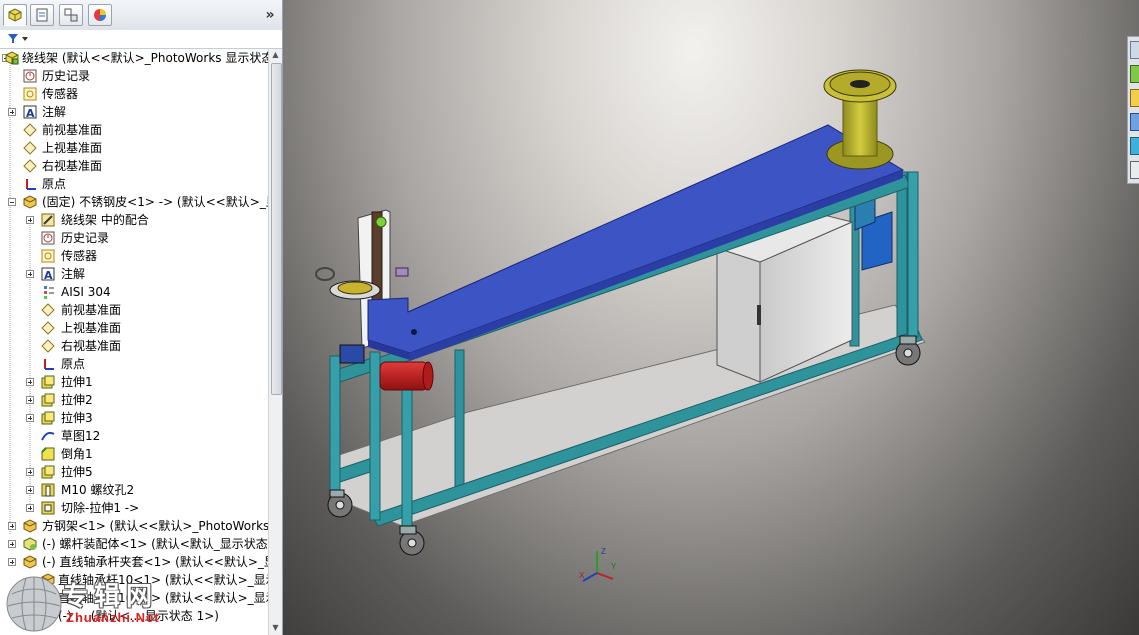 Image resolution: width=1139 pixels, height=635 pixels. What do you see at coordinates (1134, 170) in the screenshot?
I see `custom-properties-icon` at bounding box center [1134, 170].